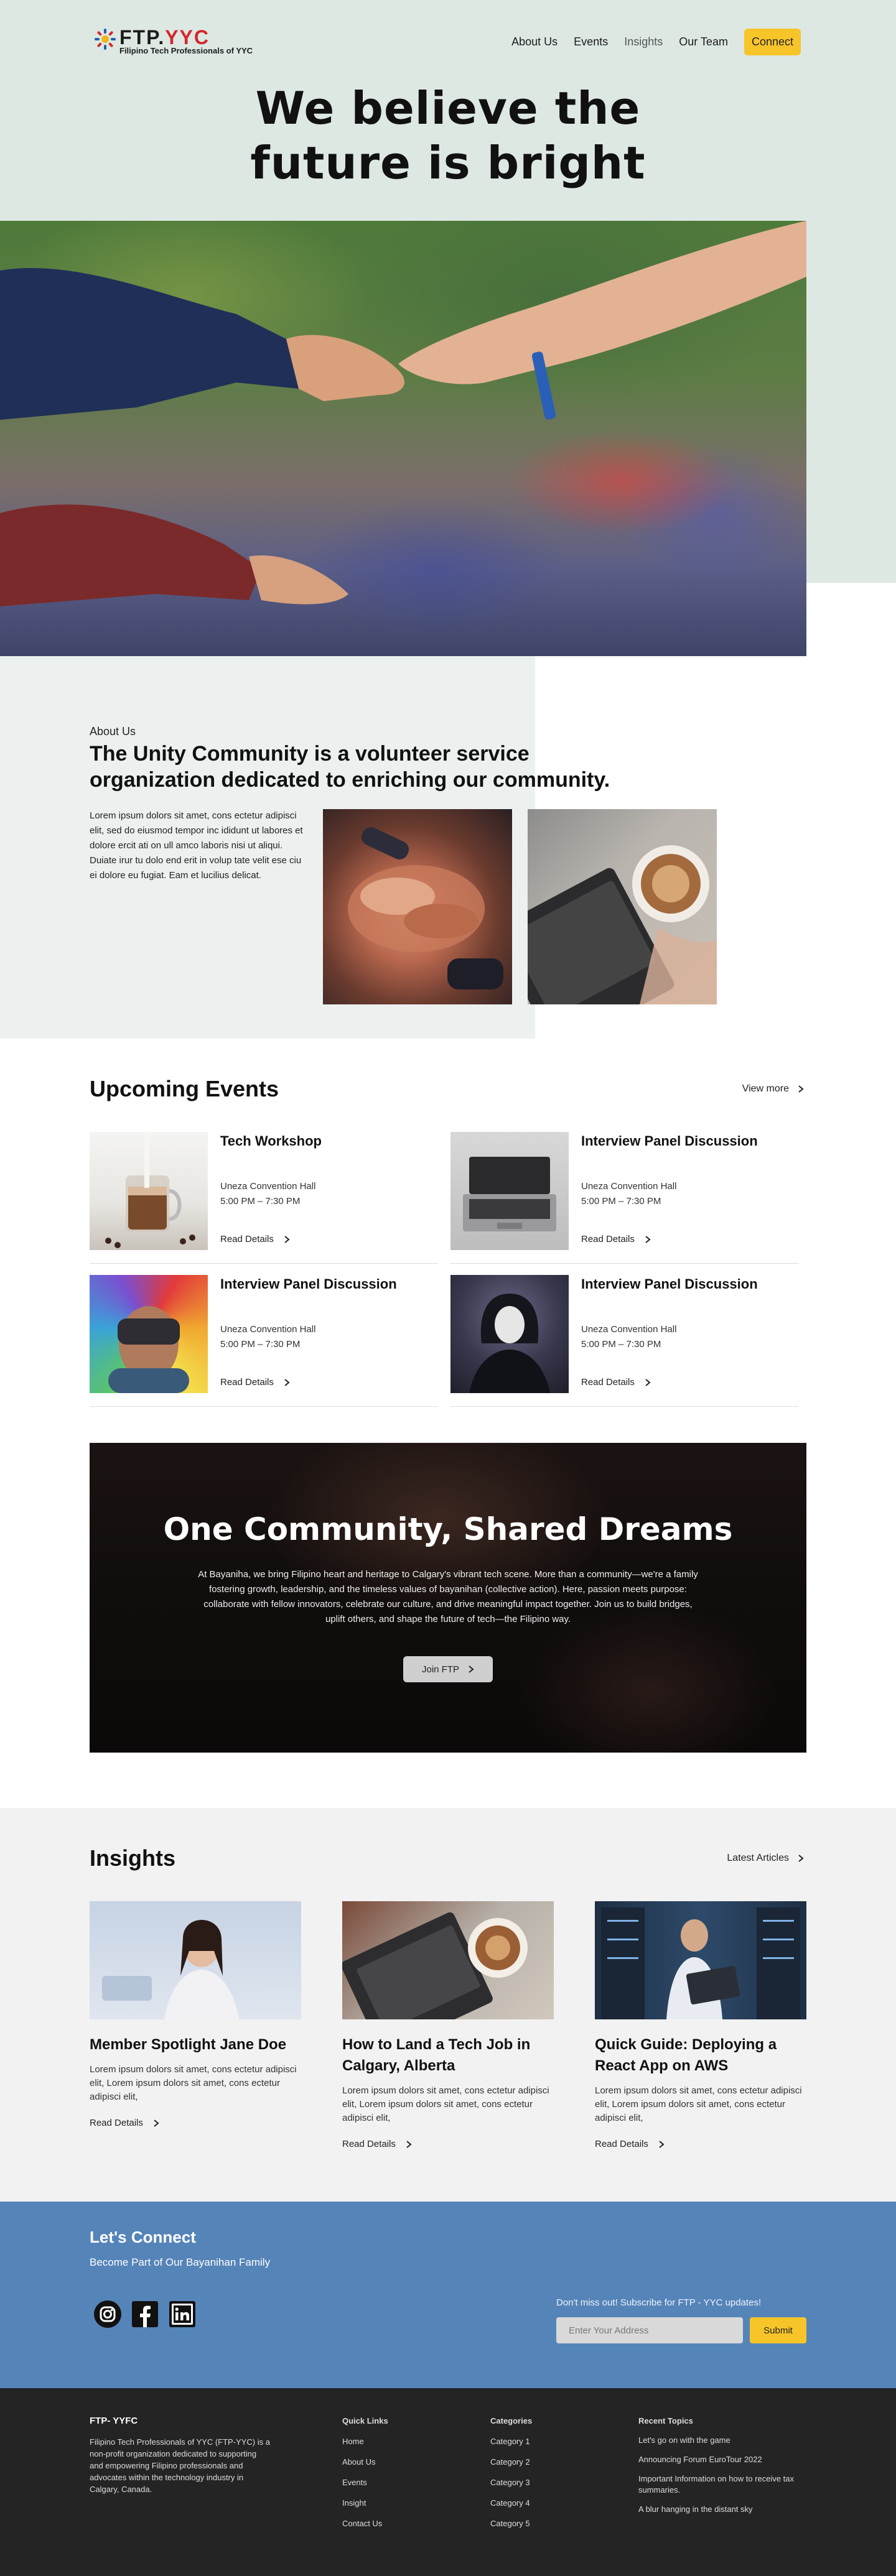  I want to click on laptop-coffee-image, so click(622, 907).